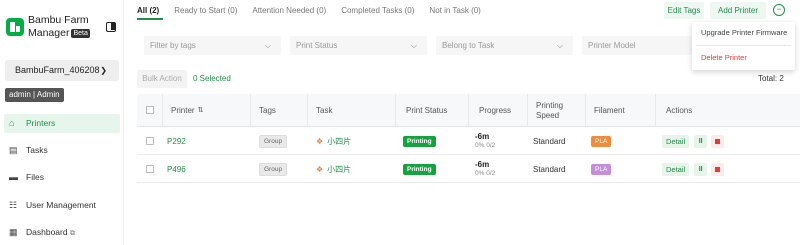  I want to click on tab-completed-tasks: Completed Tasks (0), so click(377, 10).